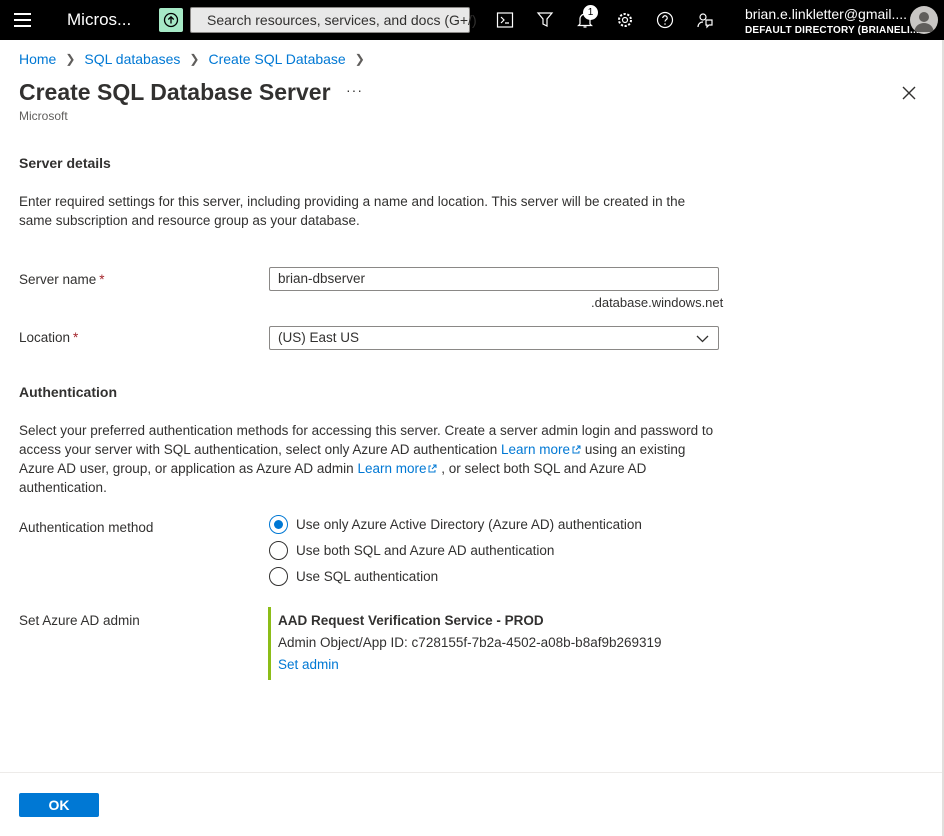 The image size is (944, 836). What do you see at coordinates (278, 524) in the screenshot?
I see `radio-button-checked` at bounding box center [278, 524].